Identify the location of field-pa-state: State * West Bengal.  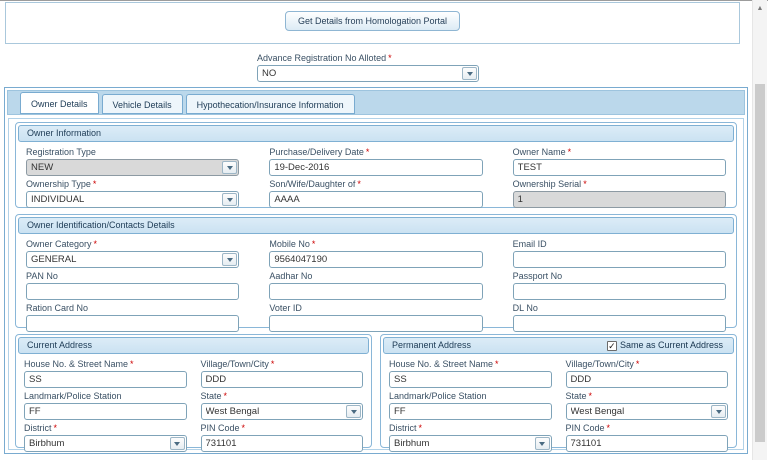
(646, 404).